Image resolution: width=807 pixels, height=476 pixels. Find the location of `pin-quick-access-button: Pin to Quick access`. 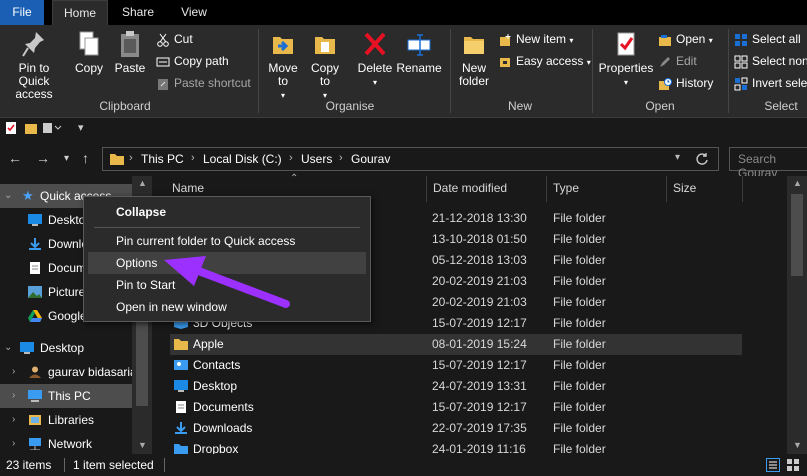

pin-quick-access-button: Pin to Quick access is located at coordinates (34, 65).